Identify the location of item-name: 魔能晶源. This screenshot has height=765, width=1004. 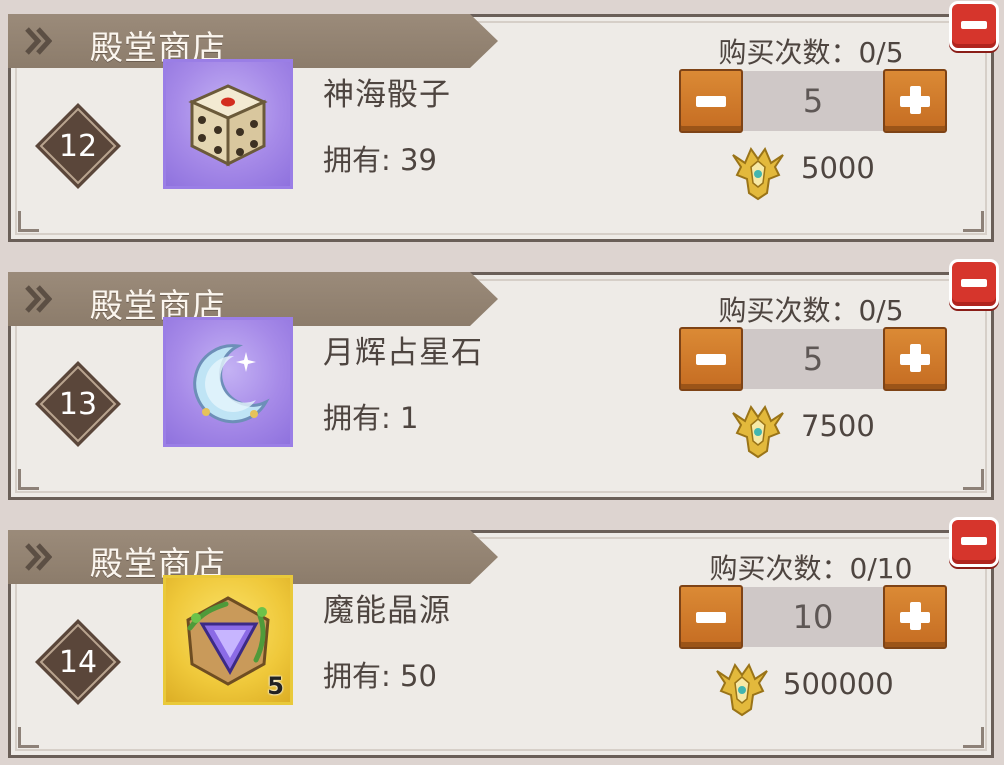
(387, 611).